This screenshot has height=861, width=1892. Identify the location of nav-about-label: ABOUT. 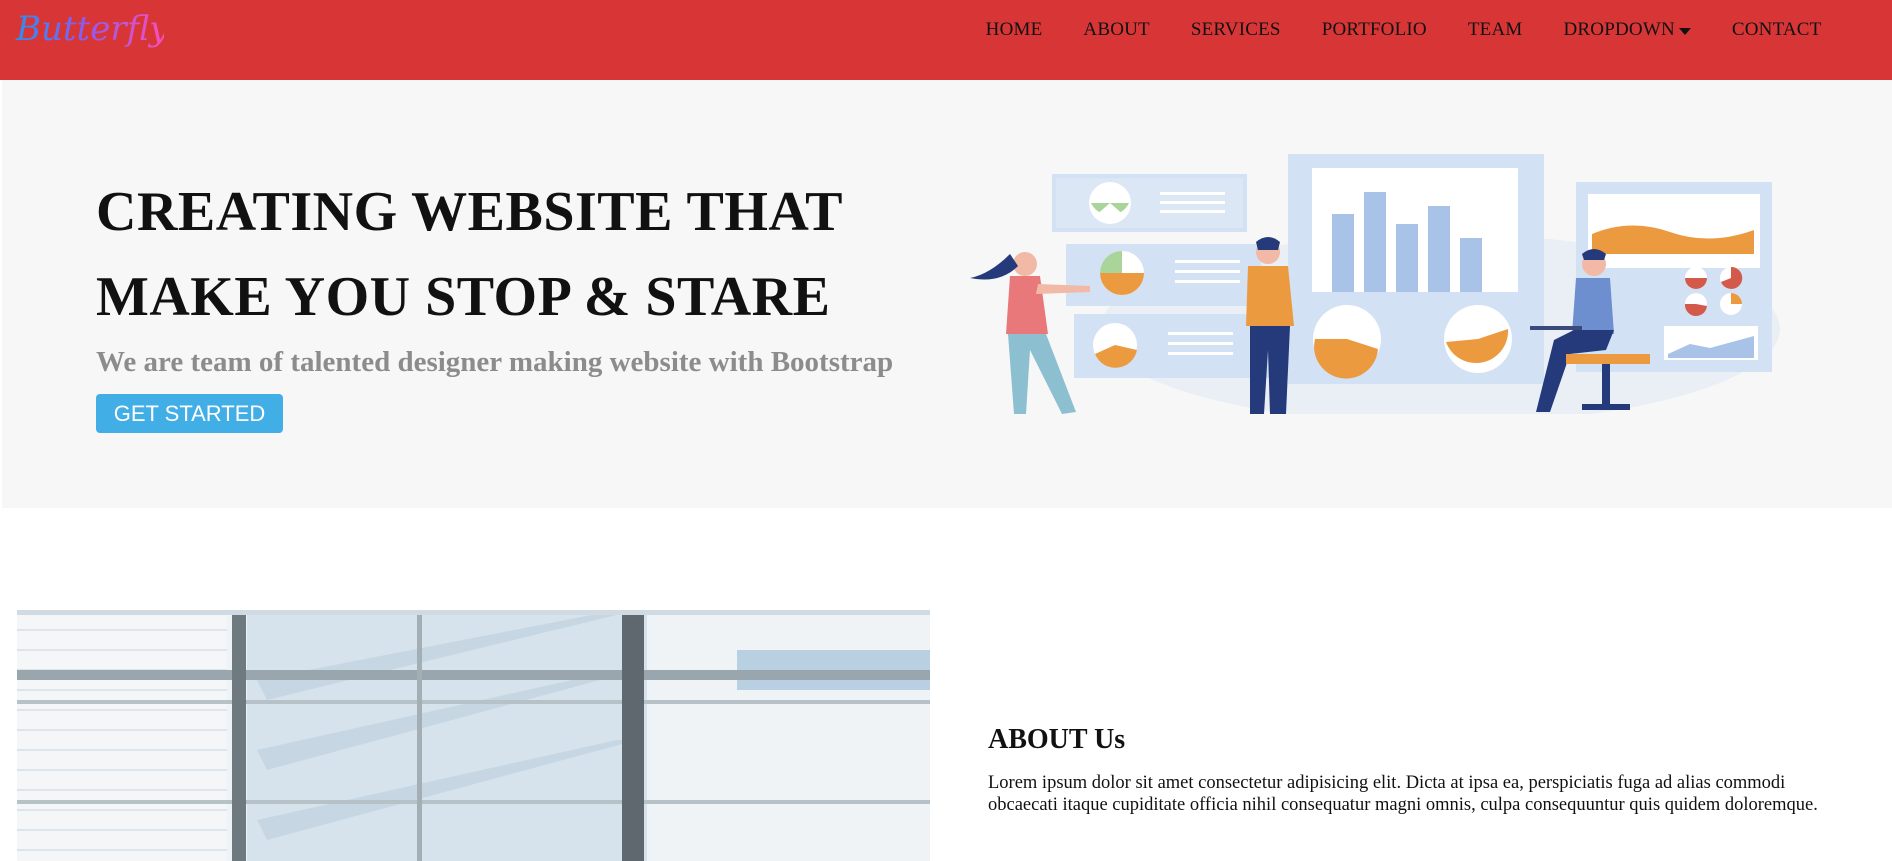
(1116, 29).